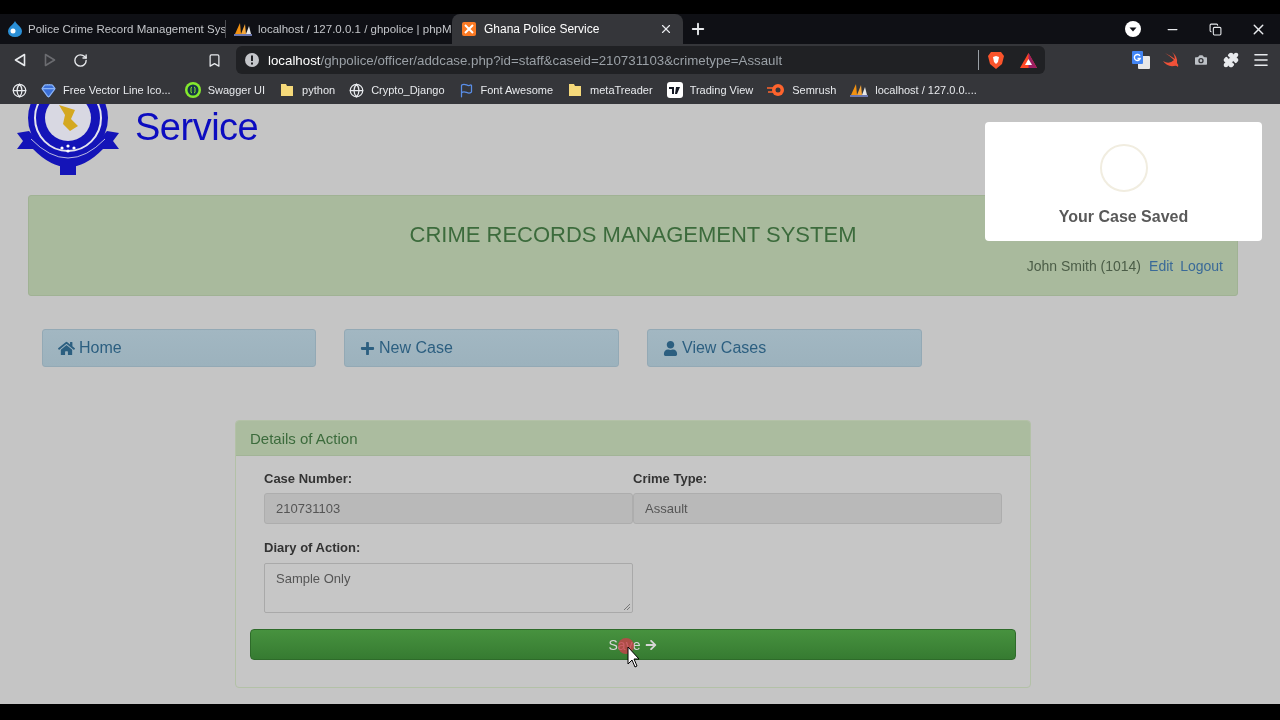 The image size is (1280, 720). Describe the element at coordinates (802, 90) in the screenshot. I see `bookmark-item: Semrush` at that location.